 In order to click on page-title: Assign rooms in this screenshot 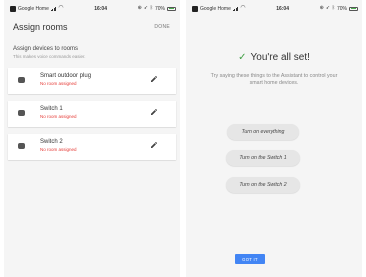, I will do `click(40, 27)`.